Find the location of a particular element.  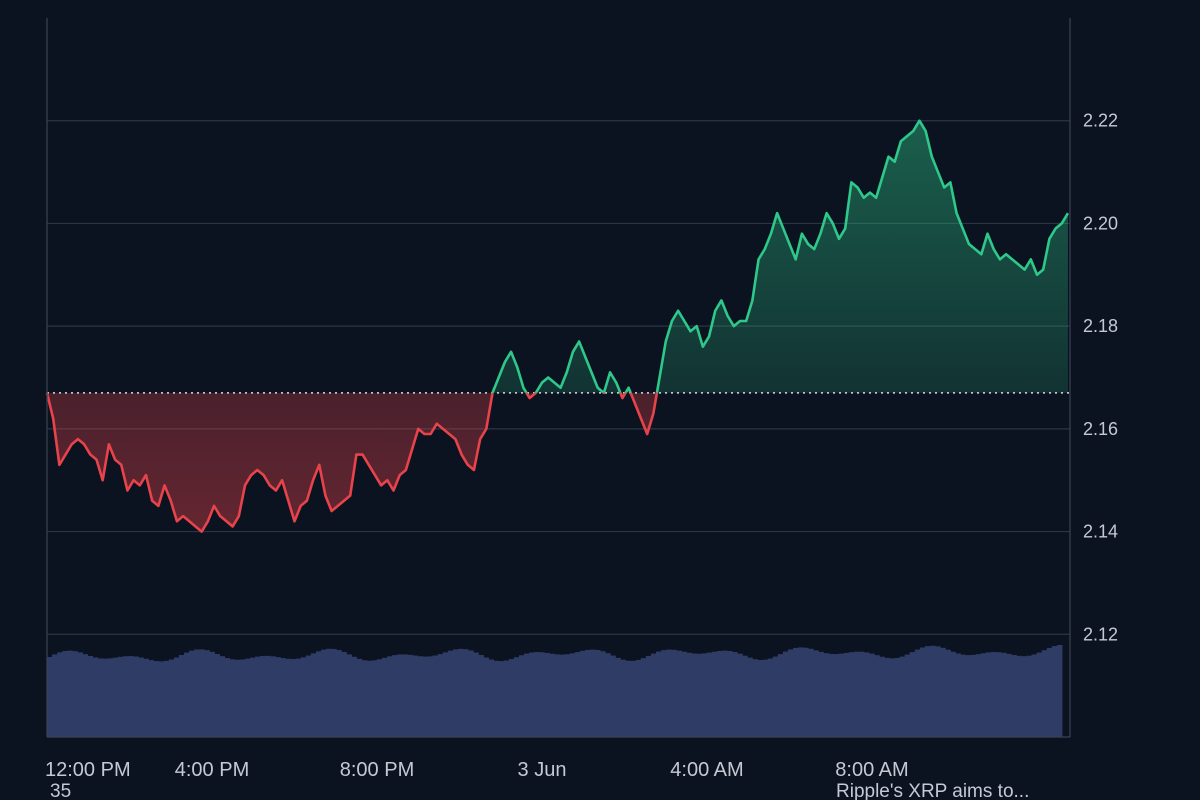

y-tick-label: 2.18 is located at coordinates (1100, 326).